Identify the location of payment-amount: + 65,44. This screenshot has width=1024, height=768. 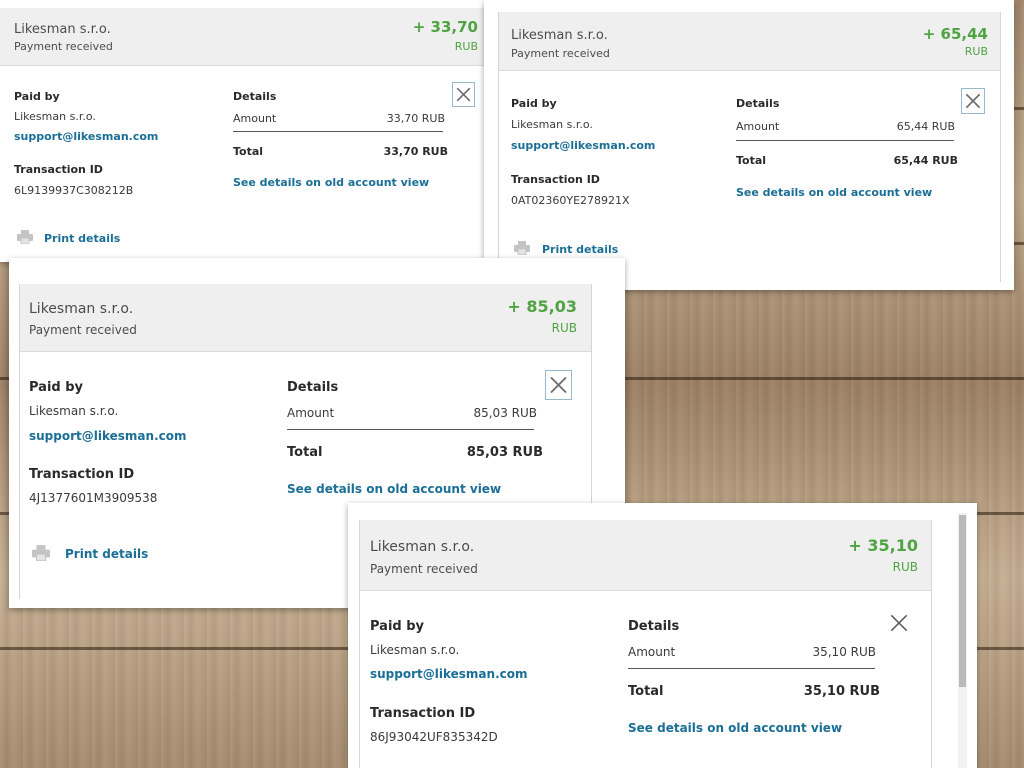
(955, 34).